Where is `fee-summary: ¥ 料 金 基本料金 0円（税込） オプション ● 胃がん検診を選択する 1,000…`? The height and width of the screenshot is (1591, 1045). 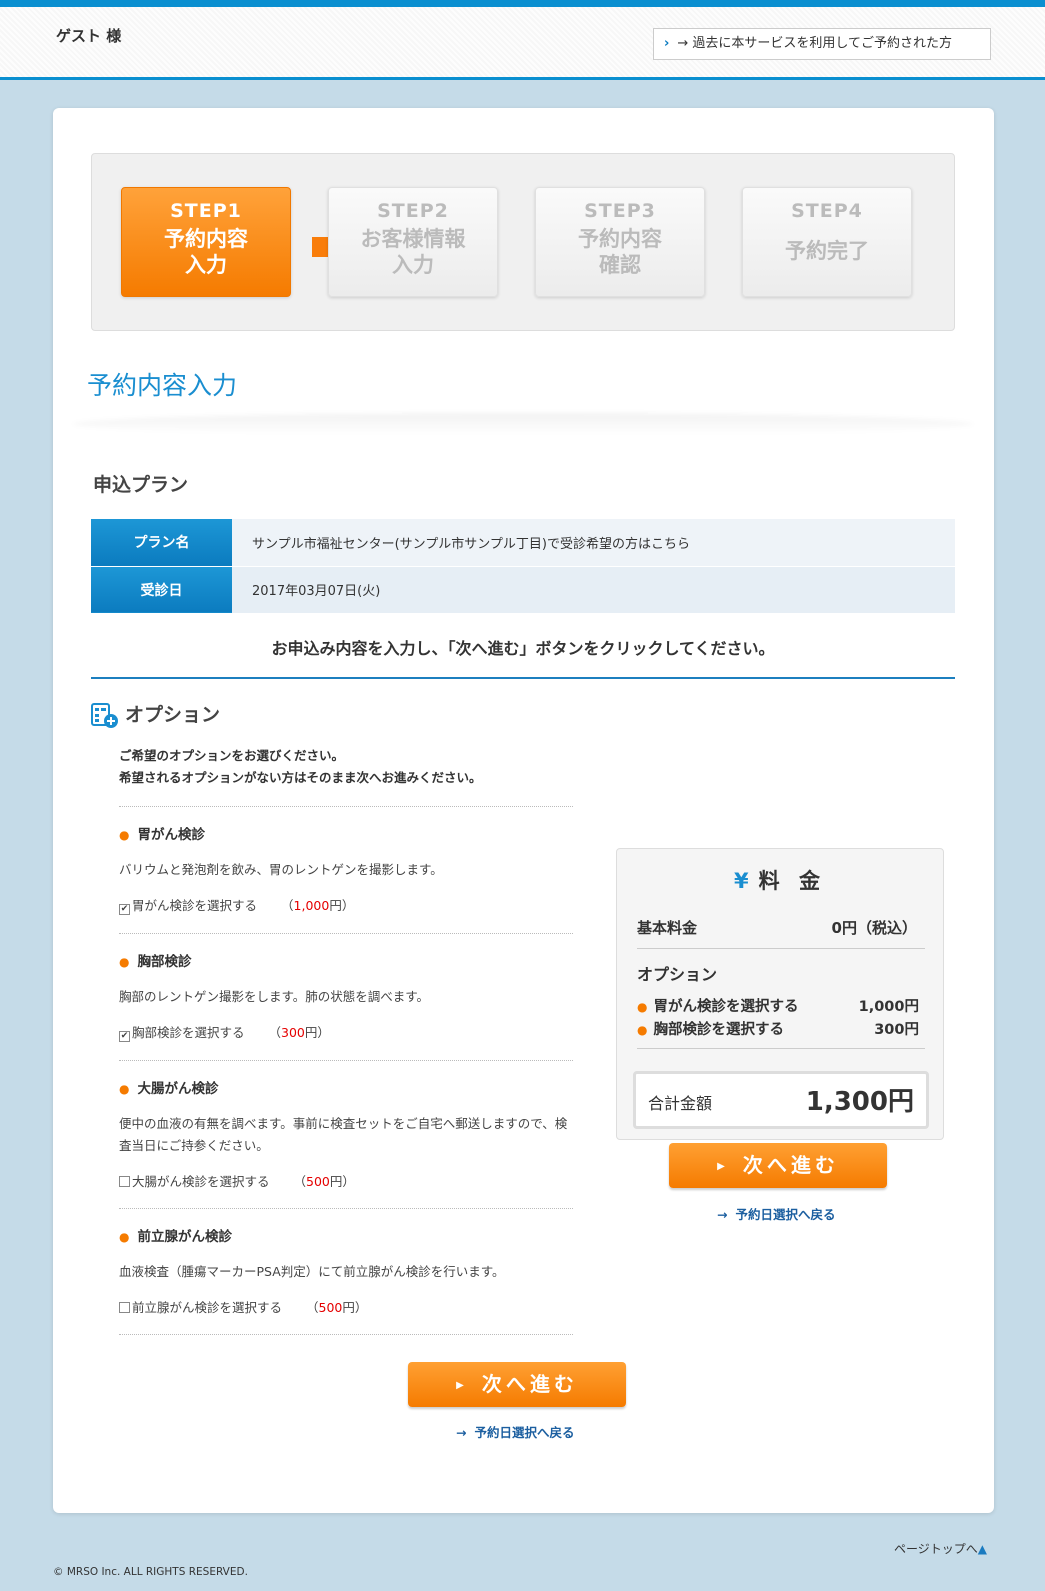 fee-summary: ¥ 料 金 基本料金 0円（税込） オプション ● 胃がん検診を選択する 1,000… is located at coordinates (780, 994).